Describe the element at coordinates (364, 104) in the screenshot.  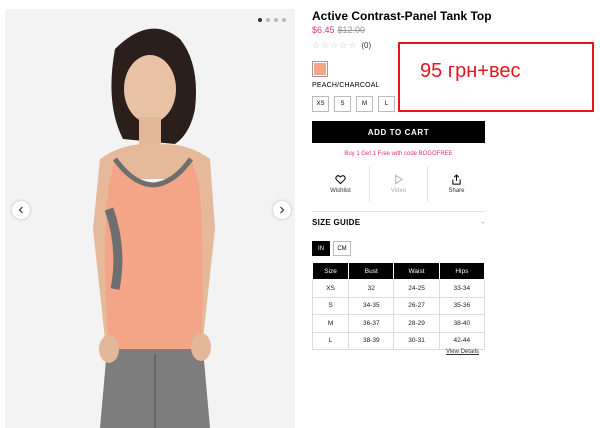
I see `size-option-m: M` at that location.